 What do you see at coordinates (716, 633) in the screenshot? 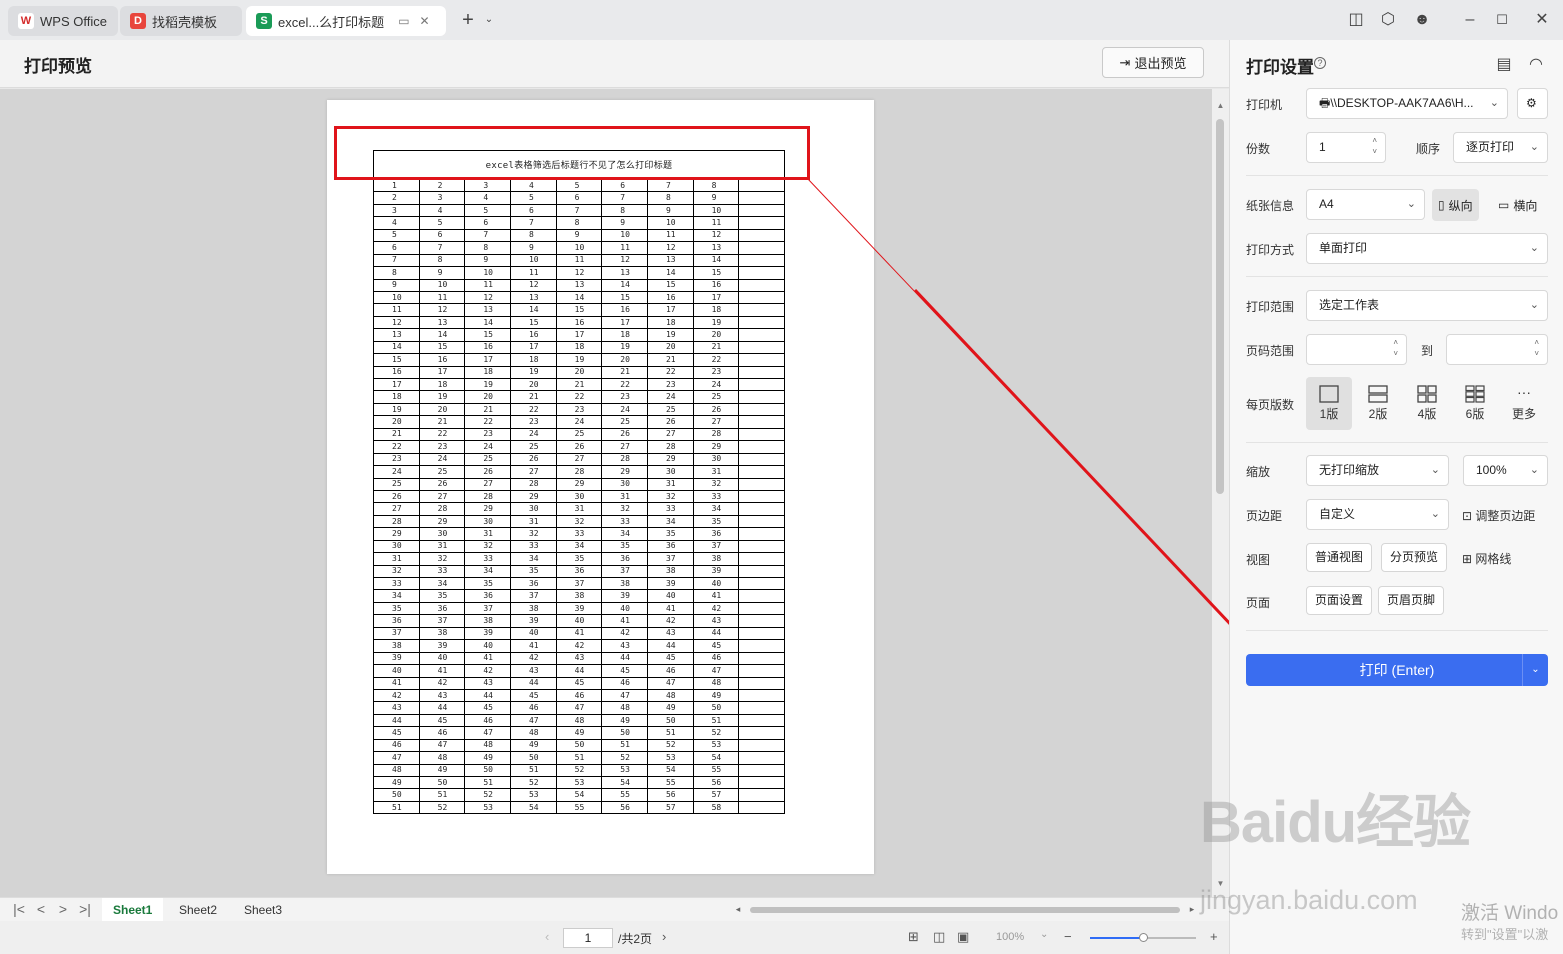
I see `table-cell: 44` at bounding box center [716, 633].